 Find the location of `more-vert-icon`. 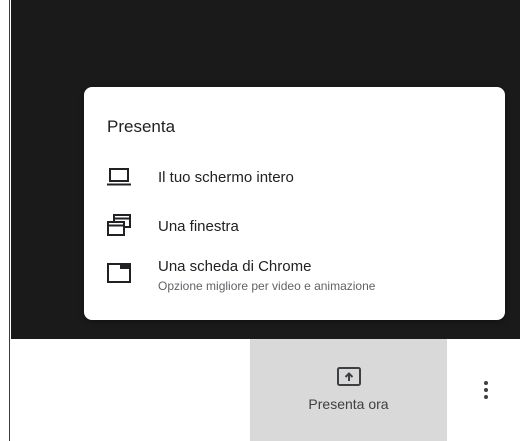

more-vert-icon is located at coordinates (486, 390).